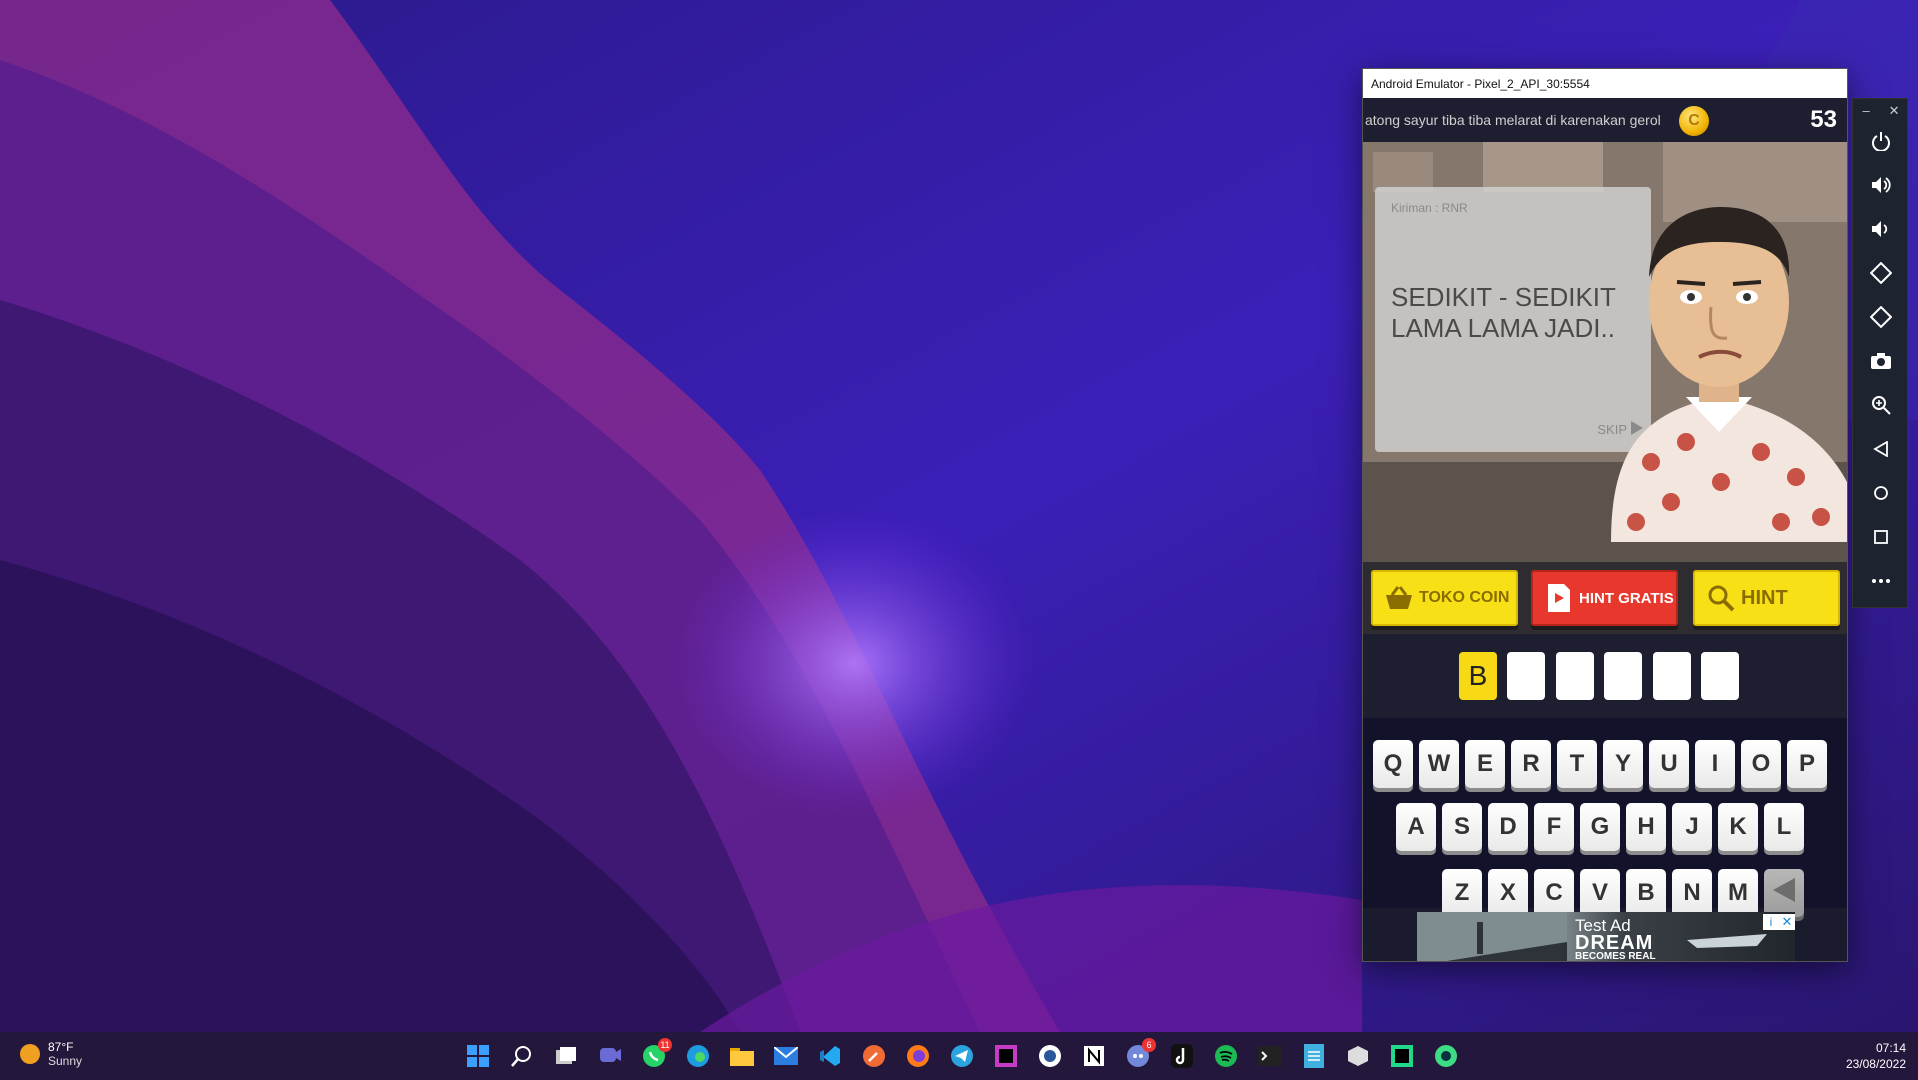  I want to click on discord-icon: 6, so click(1138, 1056).